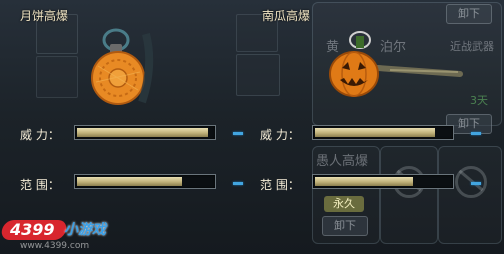 The width and height of the screenshot is (504, 254). What do you see at coordinates (85, 230) in the screenshot?
I see `logo-sub: 小游戏` at bounding box center [85, 230].